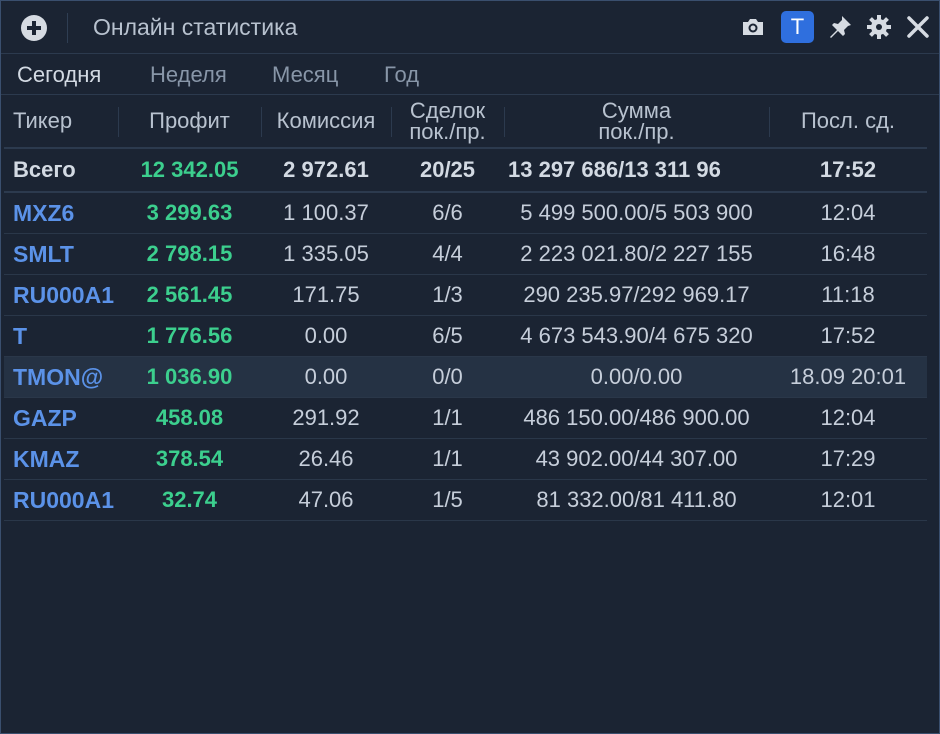 The height and width of the screenshot is (734, 940). What do you see at coordinates (848, 499) in the screenshot?
I see `last-deal-cell: 12:01` at bounding box center [848, 499].